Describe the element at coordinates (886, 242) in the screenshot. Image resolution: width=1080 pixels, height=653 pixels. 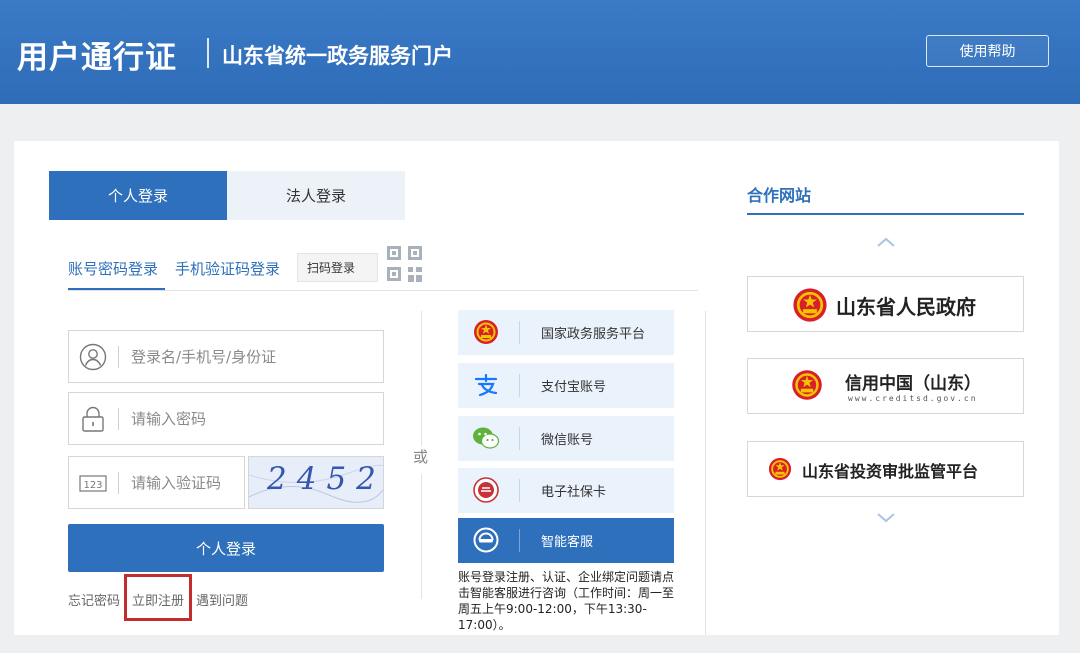
I see `chevron-up-icon` at that location.